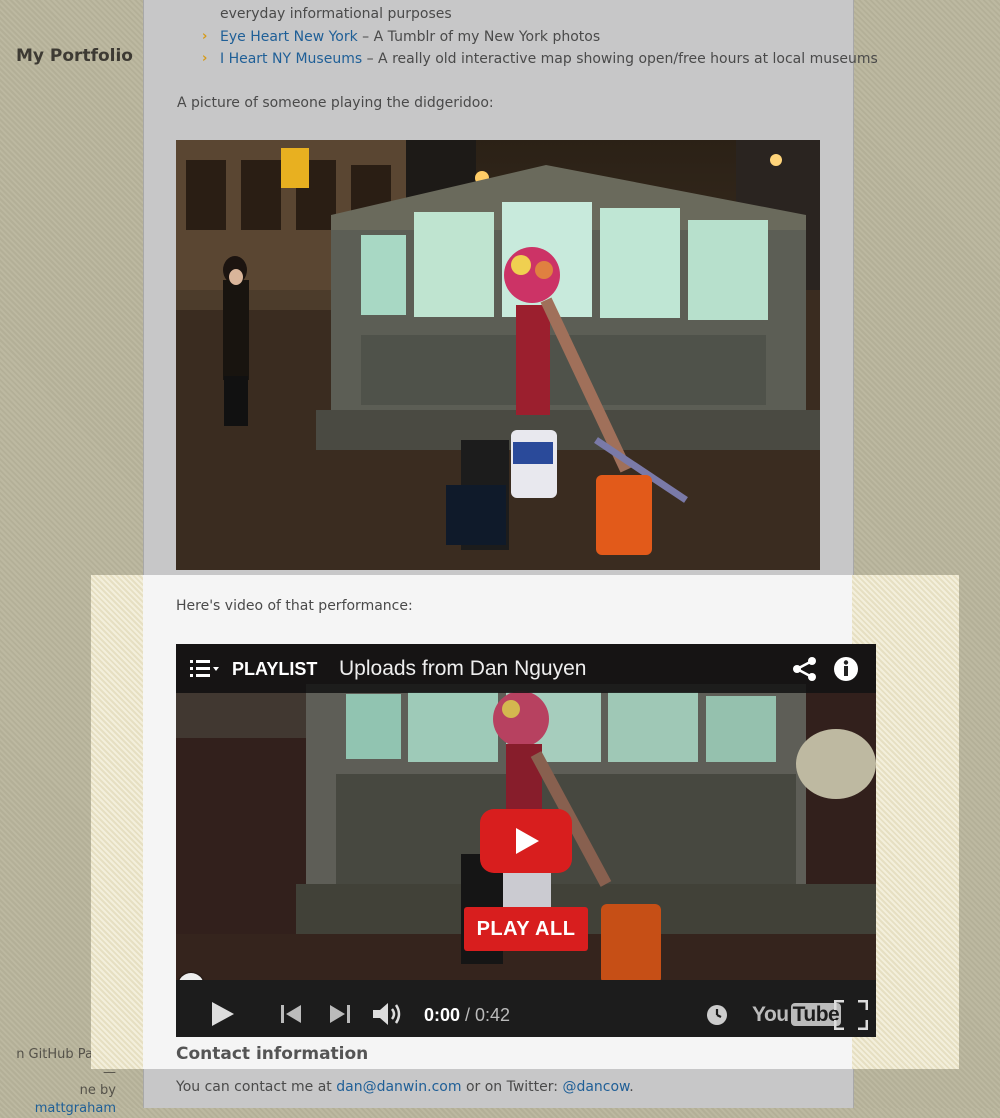 The width and height of the screenshot is (1000, 1118). Describe the element at coordinates (512, 1087) in the screenshot. I see `contact-middle: or on Twitter:` at that location.